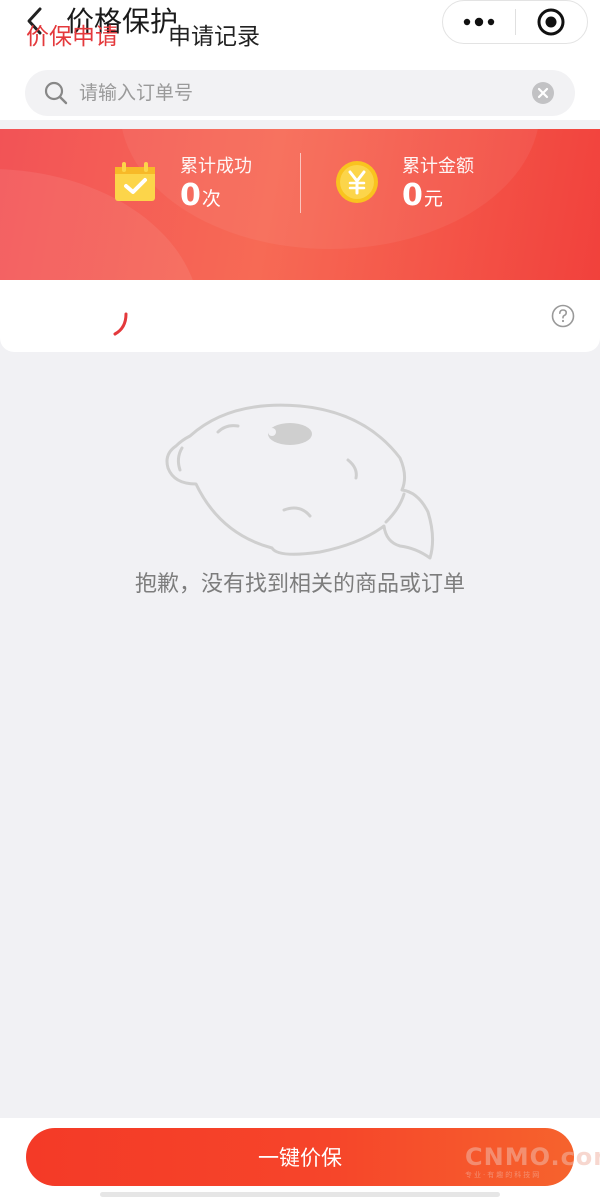  Describe the element at coordinates (300, 316) in the screenshot. I see `tab-bar` at that location.